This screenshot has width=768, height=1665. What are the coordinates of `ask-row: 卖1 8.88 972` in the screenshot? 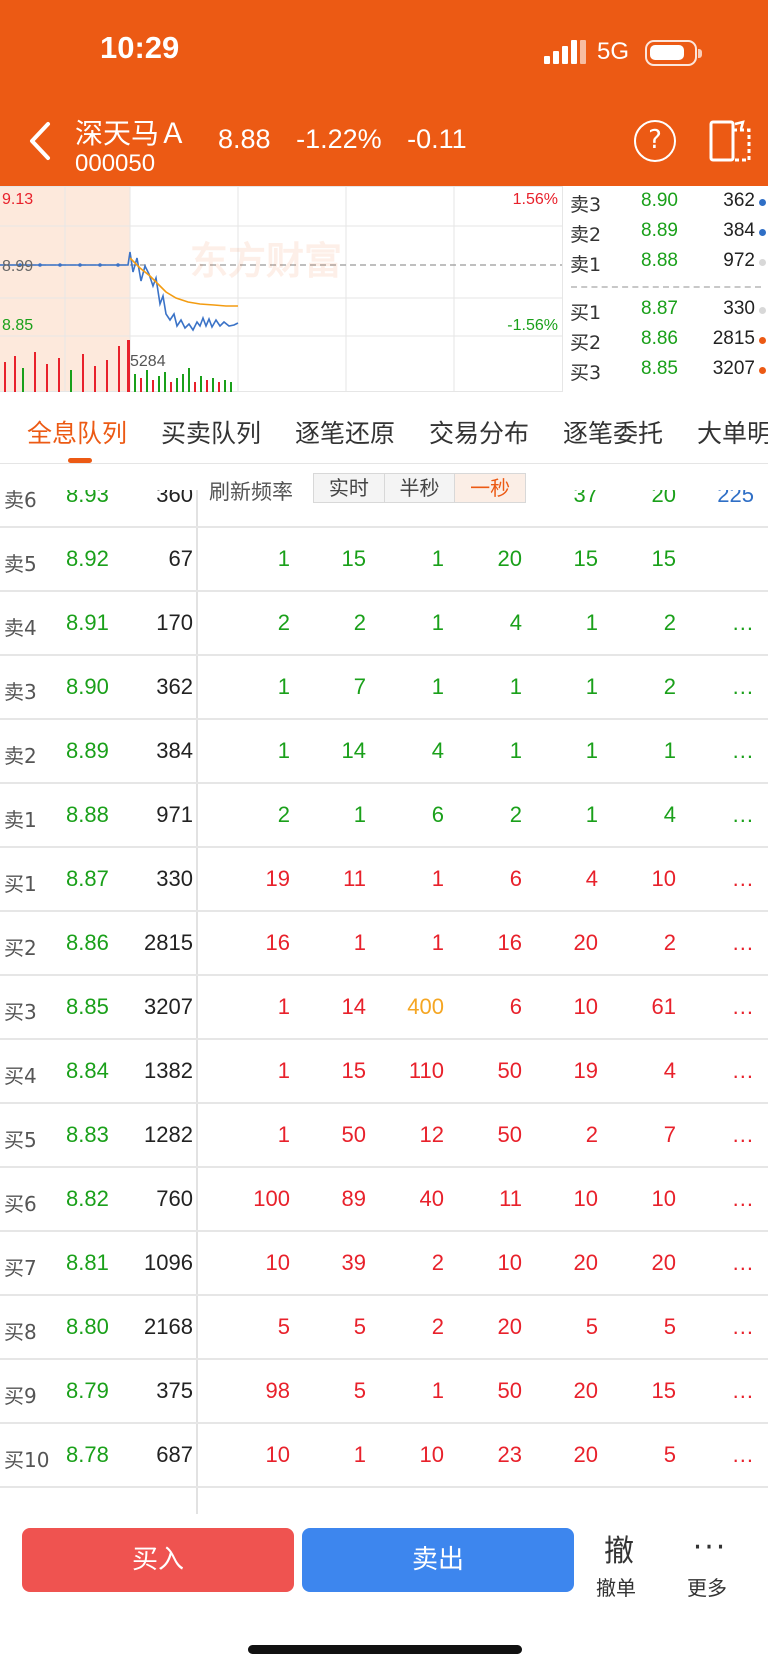 It's located at (665, 265).